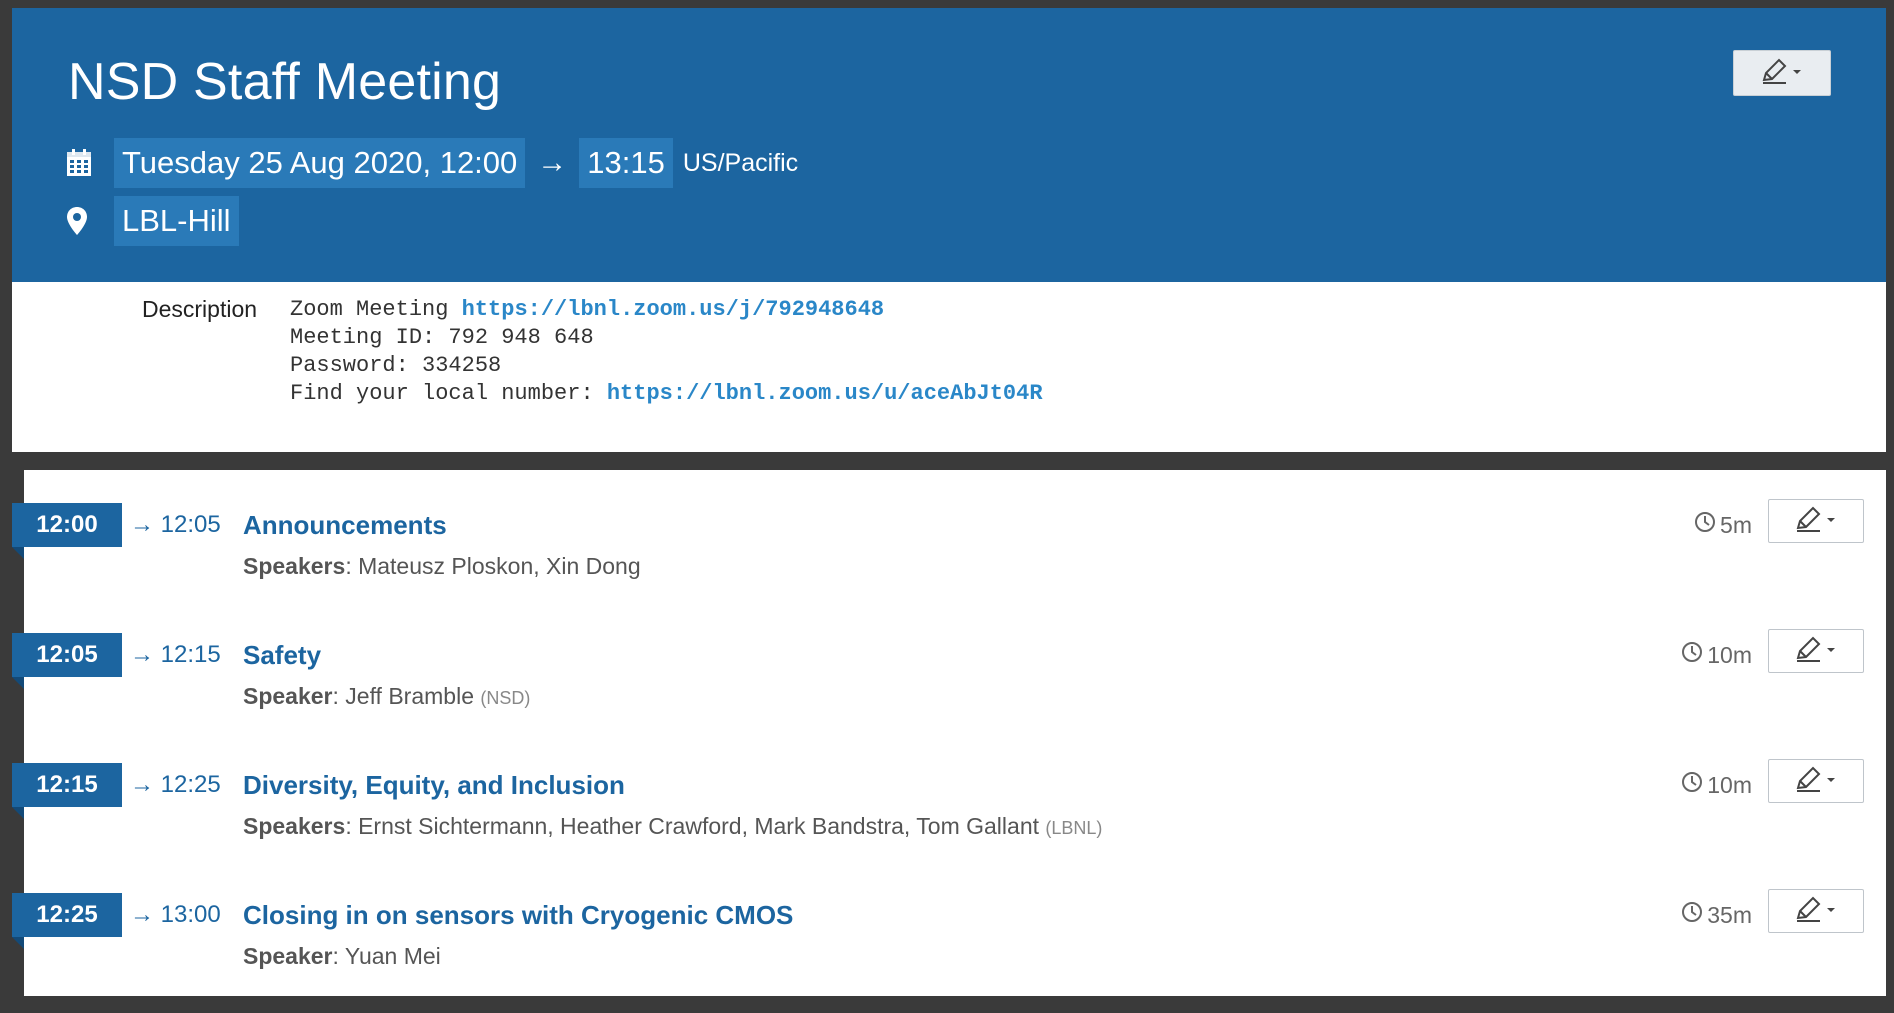  What do you see at coordinates (83, 221) in the screenshot?
I see `map-pin-icon` at bounding box center [83, 221].